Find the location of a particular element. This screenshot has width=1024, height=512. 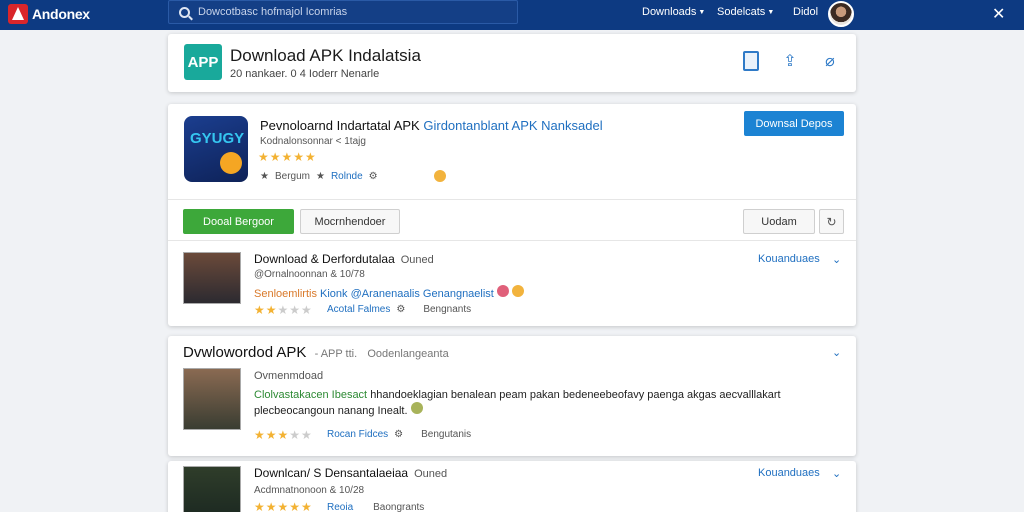

review-title: Download & Derfordutalaa Ouned is located at coordinates (344, 259).